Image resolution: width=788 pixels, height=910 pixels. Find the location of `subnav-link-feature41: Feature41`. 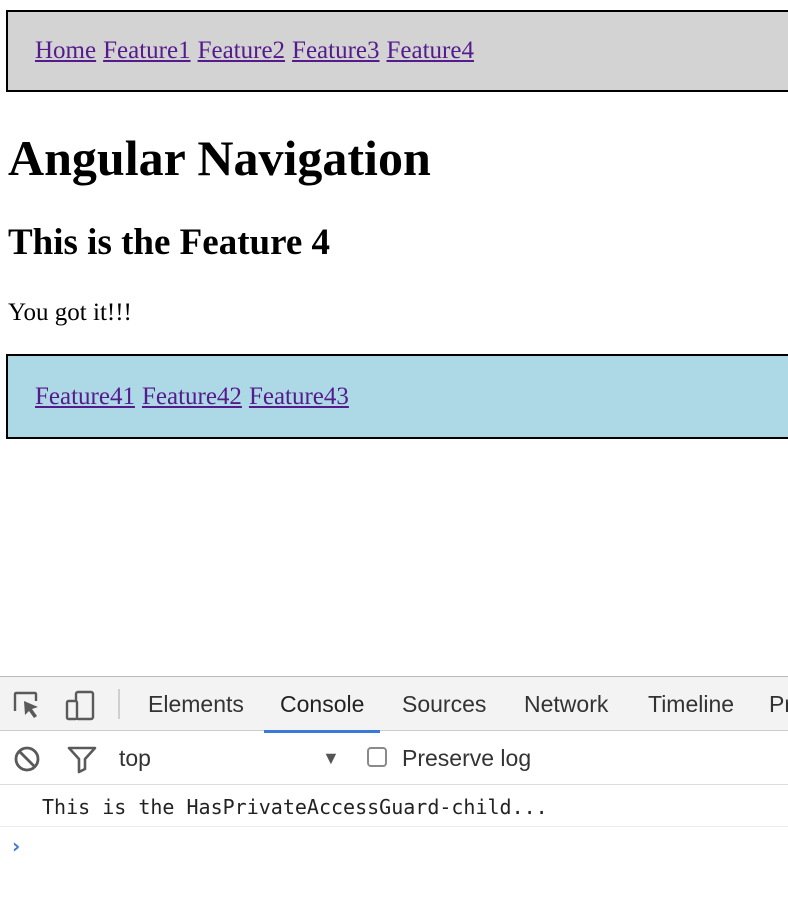

subnav-link-feature41: Feature41 is located at coordinates (85, 397).